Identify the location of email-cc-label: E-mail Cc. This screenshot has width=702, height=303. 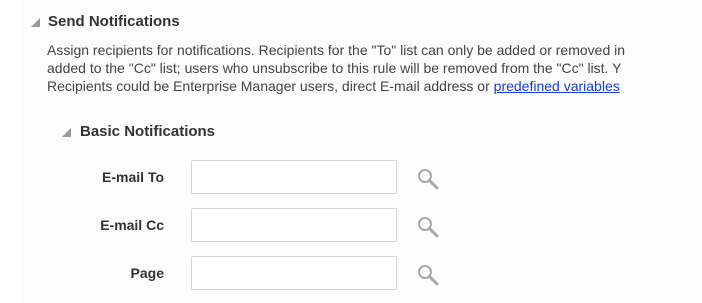
(132, 225).